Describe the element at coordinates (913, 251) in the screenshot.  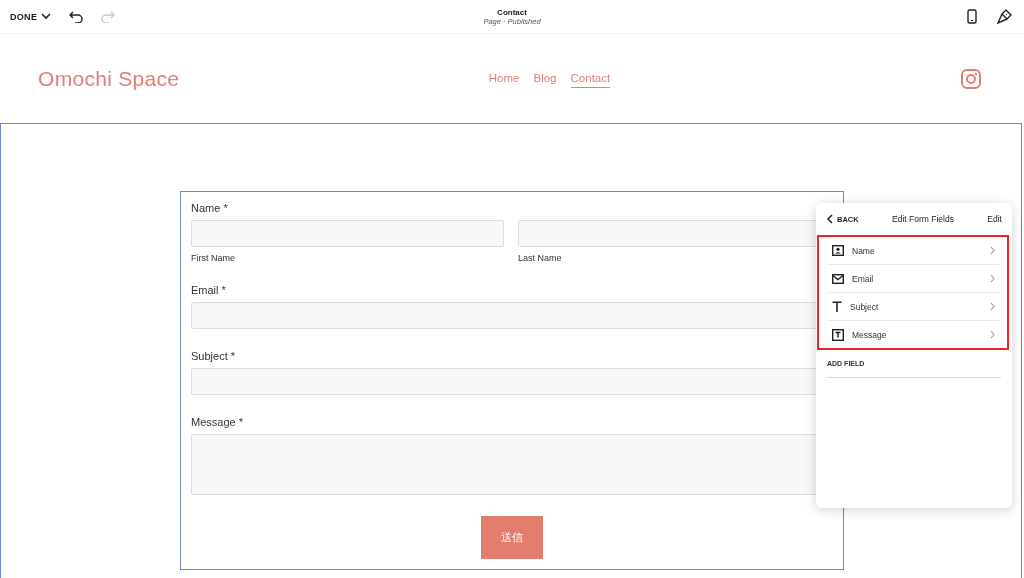
I see `field-list-item: Name` at that location.